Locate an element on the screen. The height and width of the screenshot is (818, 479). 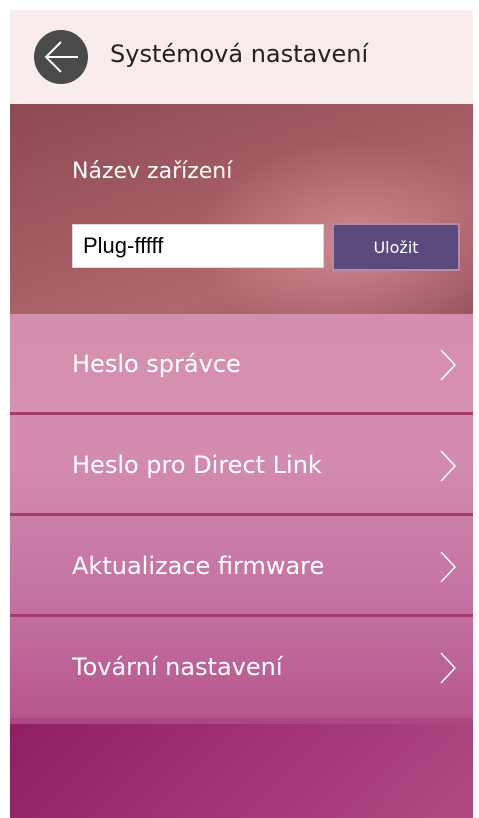
menu-item-direct-link-password: Heslo pro Direct Link is located at coordinates (241, 465).